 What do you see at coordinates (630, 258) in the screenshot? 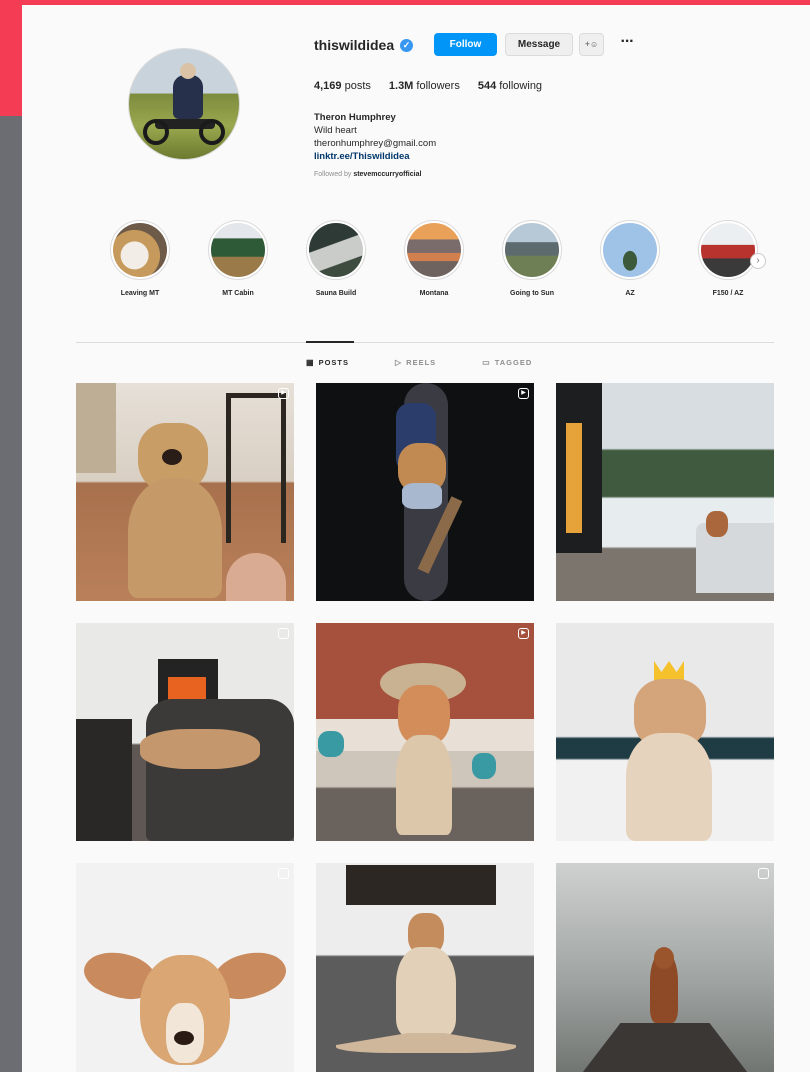
I see `highlight-item: AZ` at bounding box center [630, 258].